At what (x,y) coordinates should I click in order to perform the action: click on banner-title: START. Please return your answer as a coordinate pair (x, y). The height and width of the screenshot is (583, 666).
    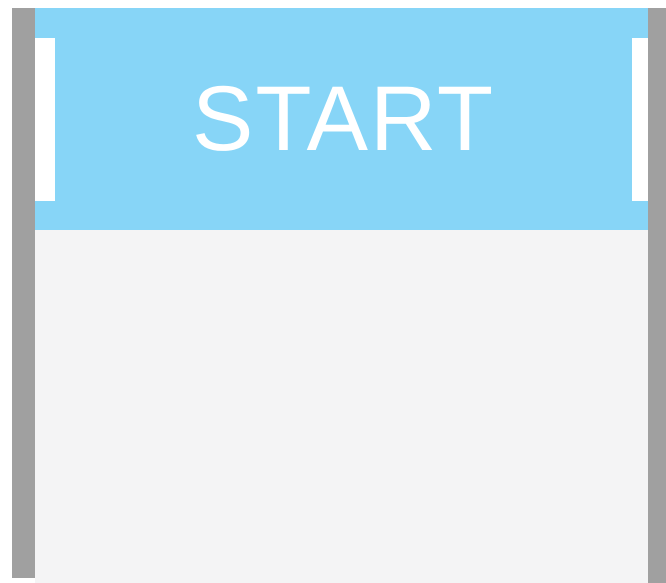
    Looking at the image, I should click on (344, 119).